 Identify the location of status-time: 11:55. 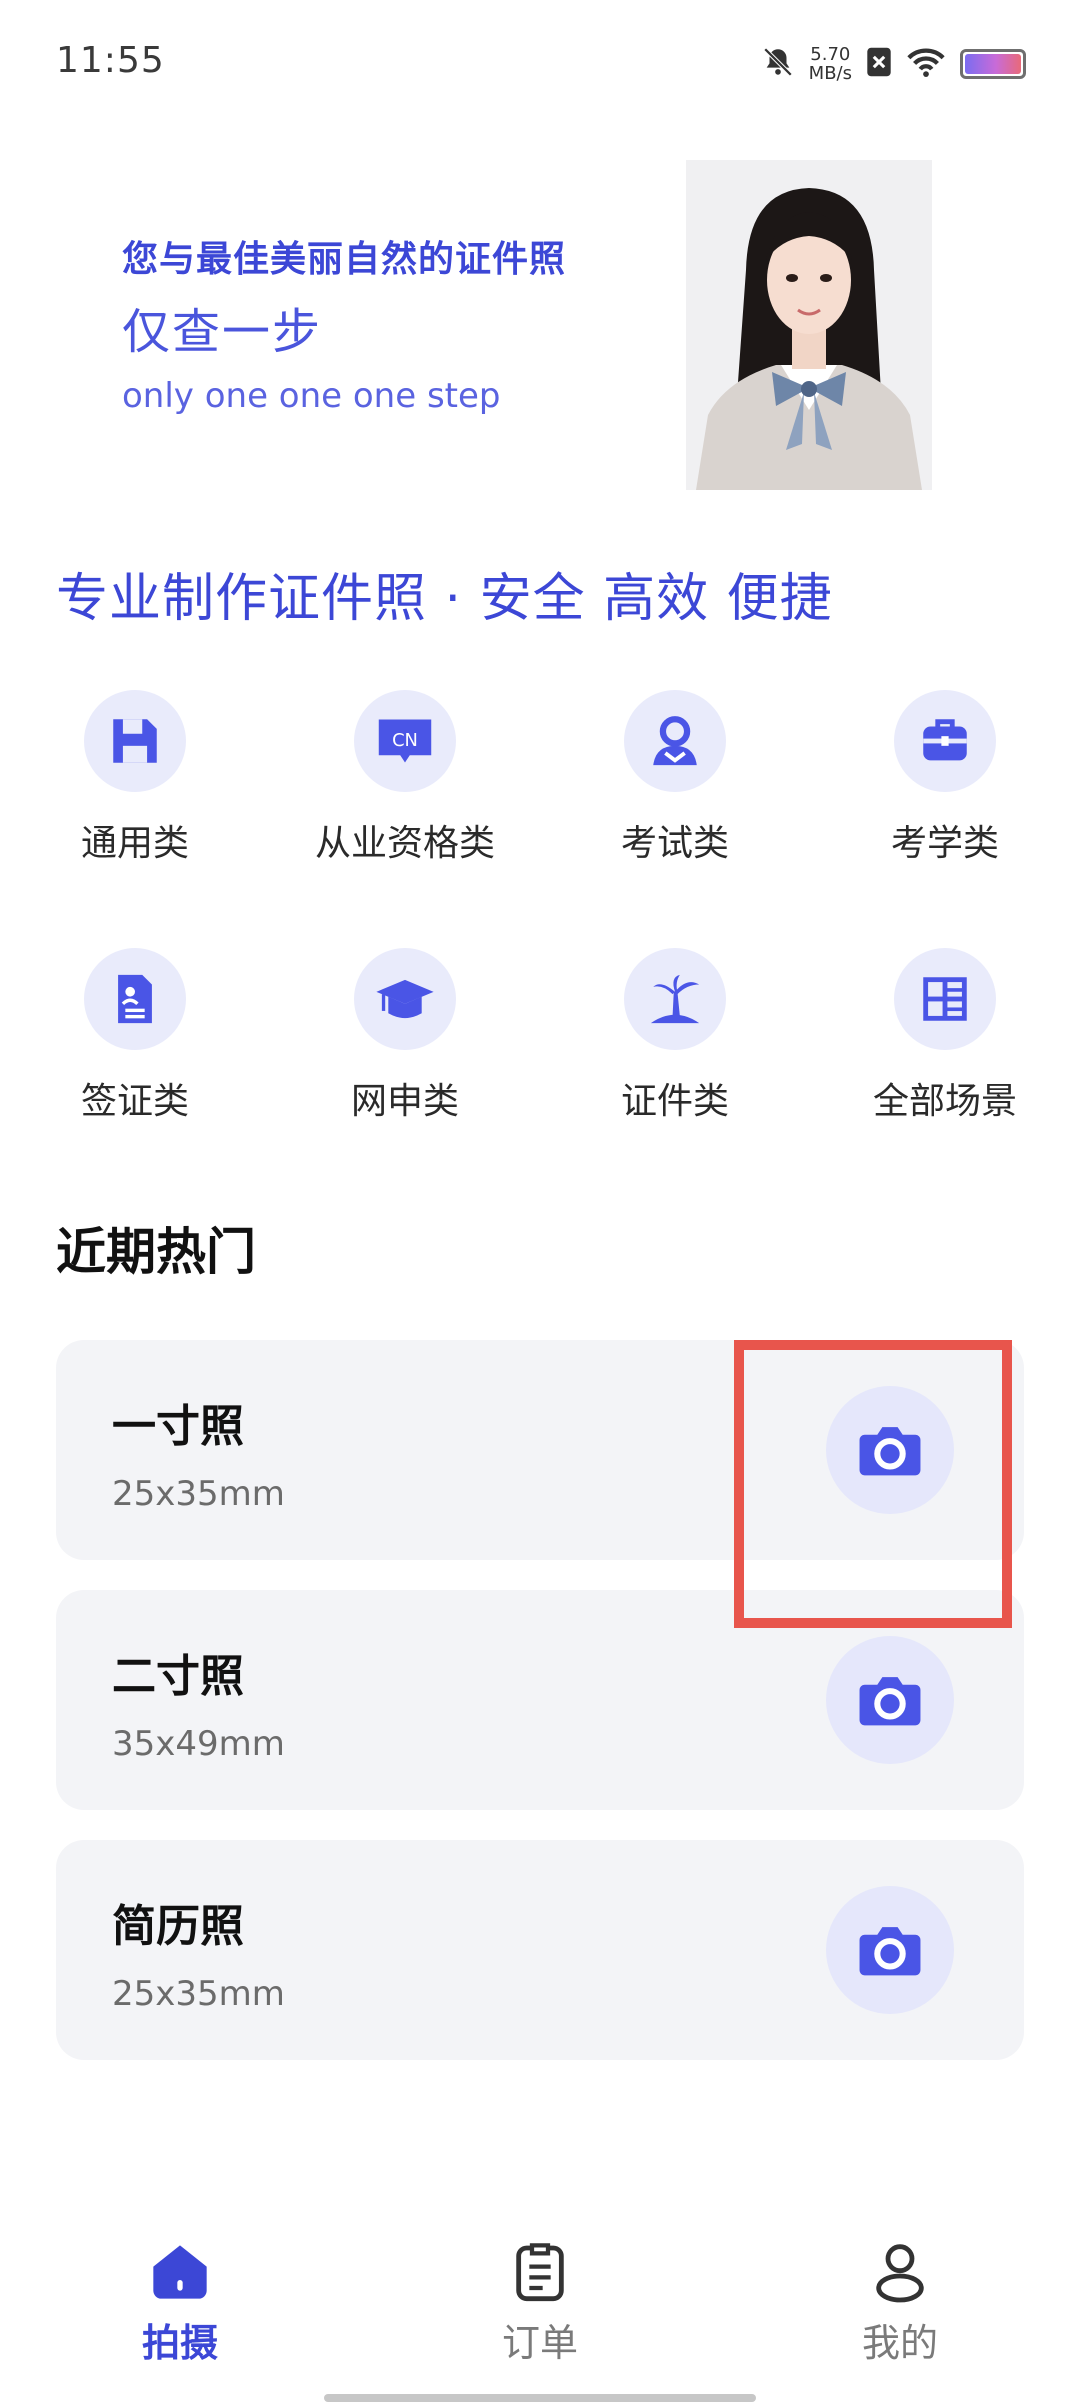
(110, 60).